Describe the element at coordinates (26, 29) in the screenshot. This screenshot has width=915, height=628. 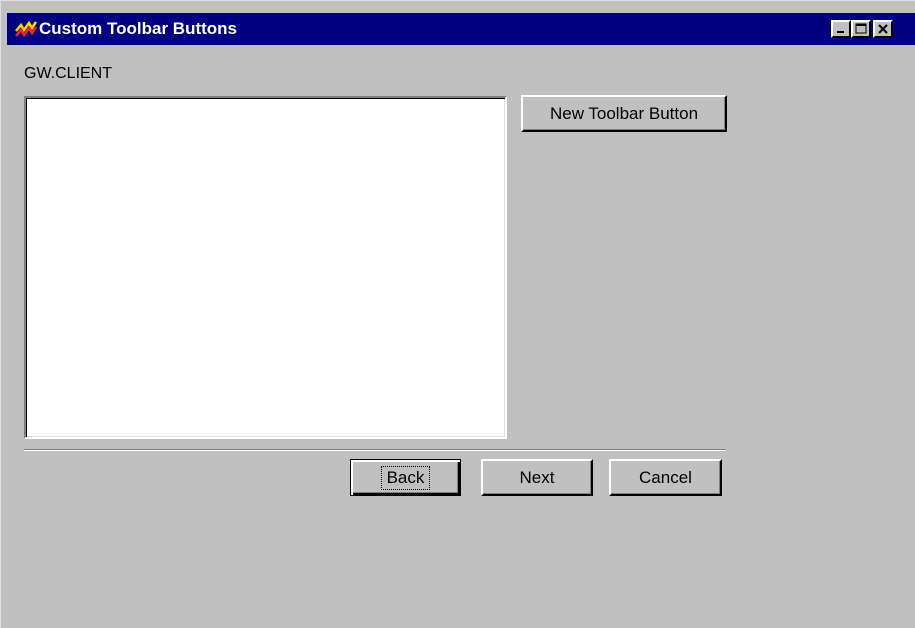
I see `app-zigzag-icon` at that location.